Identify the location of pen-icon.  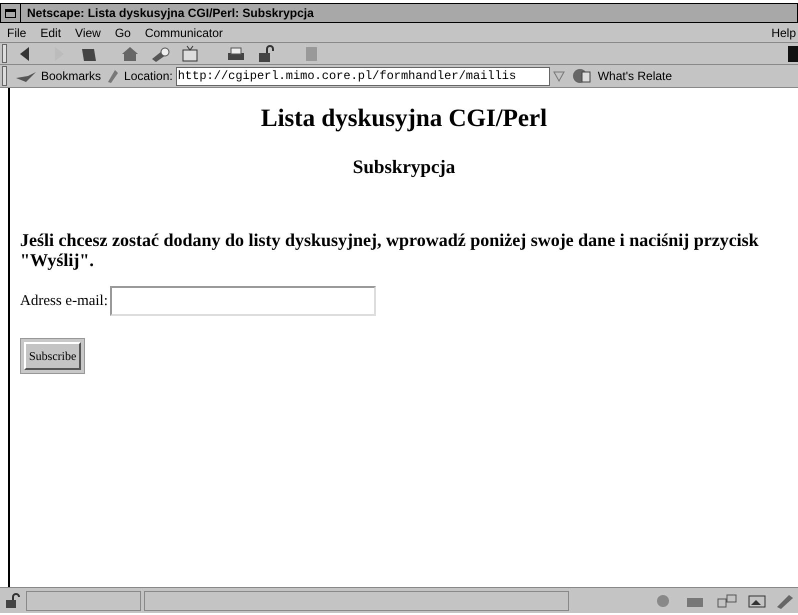
(785, 600).